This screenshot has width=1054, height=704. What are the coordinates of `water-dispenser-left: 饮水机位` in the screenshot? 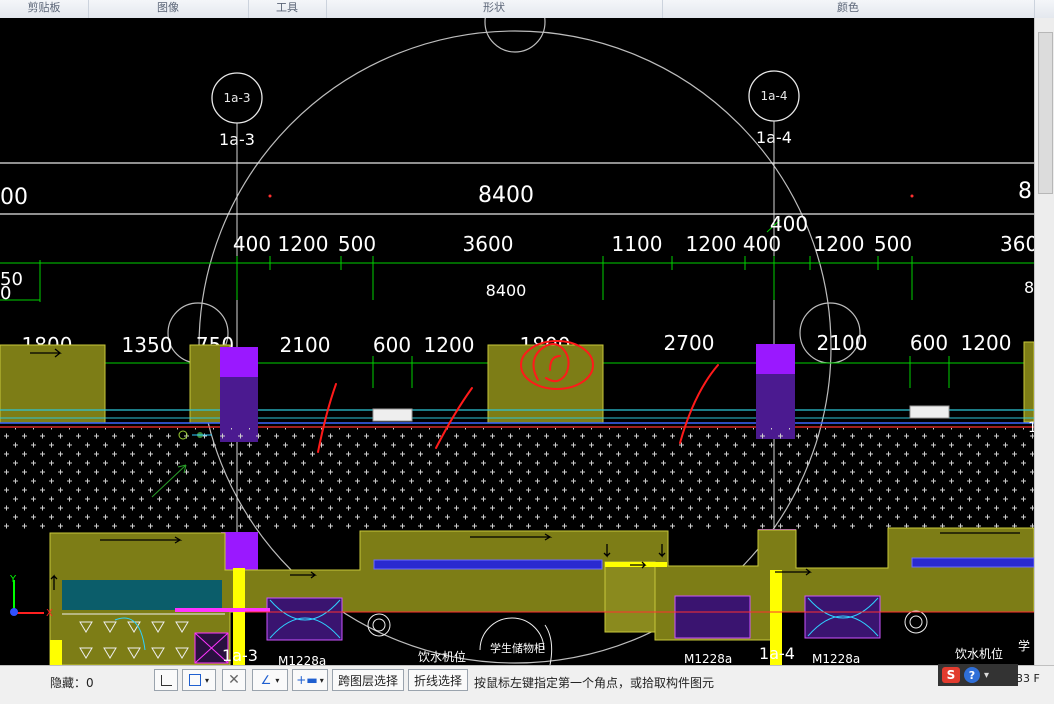 It's located at (442, 656).